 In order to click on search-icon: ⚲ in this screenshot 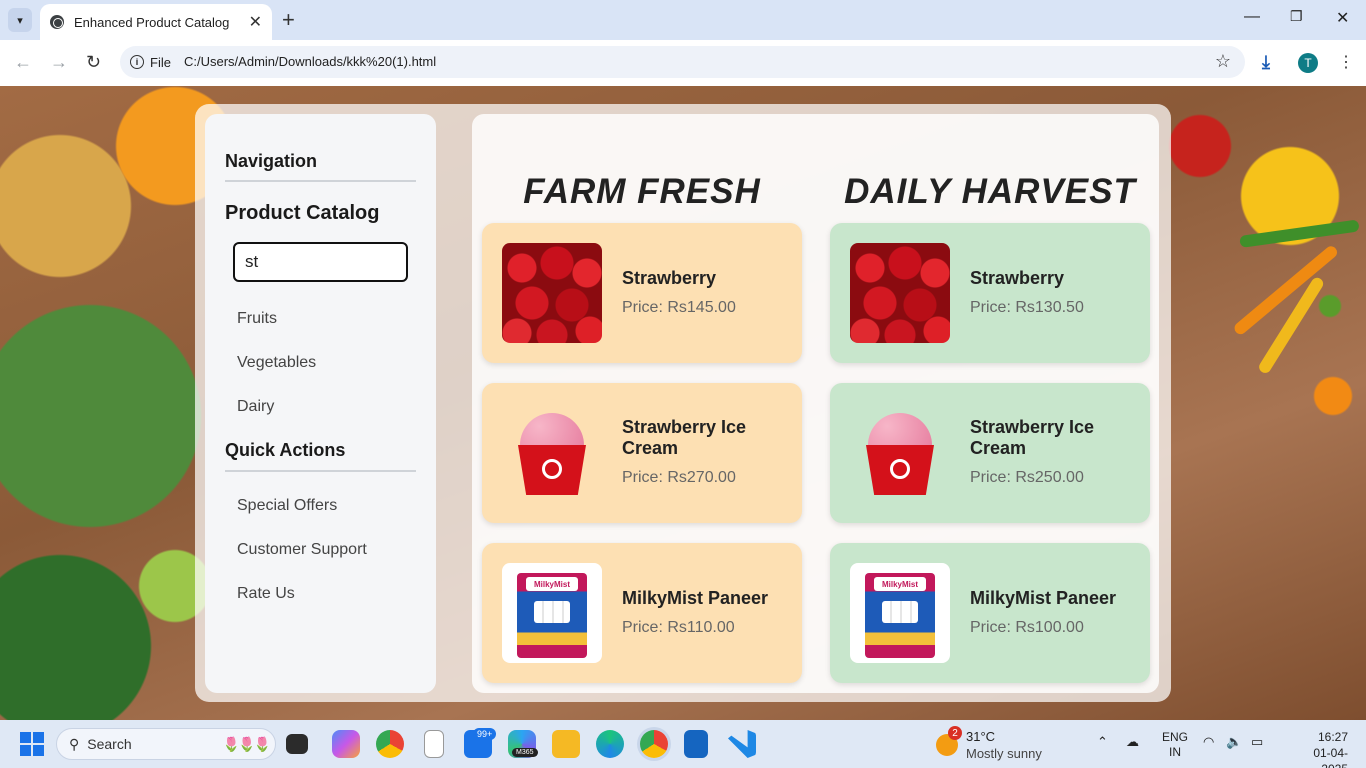, I will do `click(74, 743)`.